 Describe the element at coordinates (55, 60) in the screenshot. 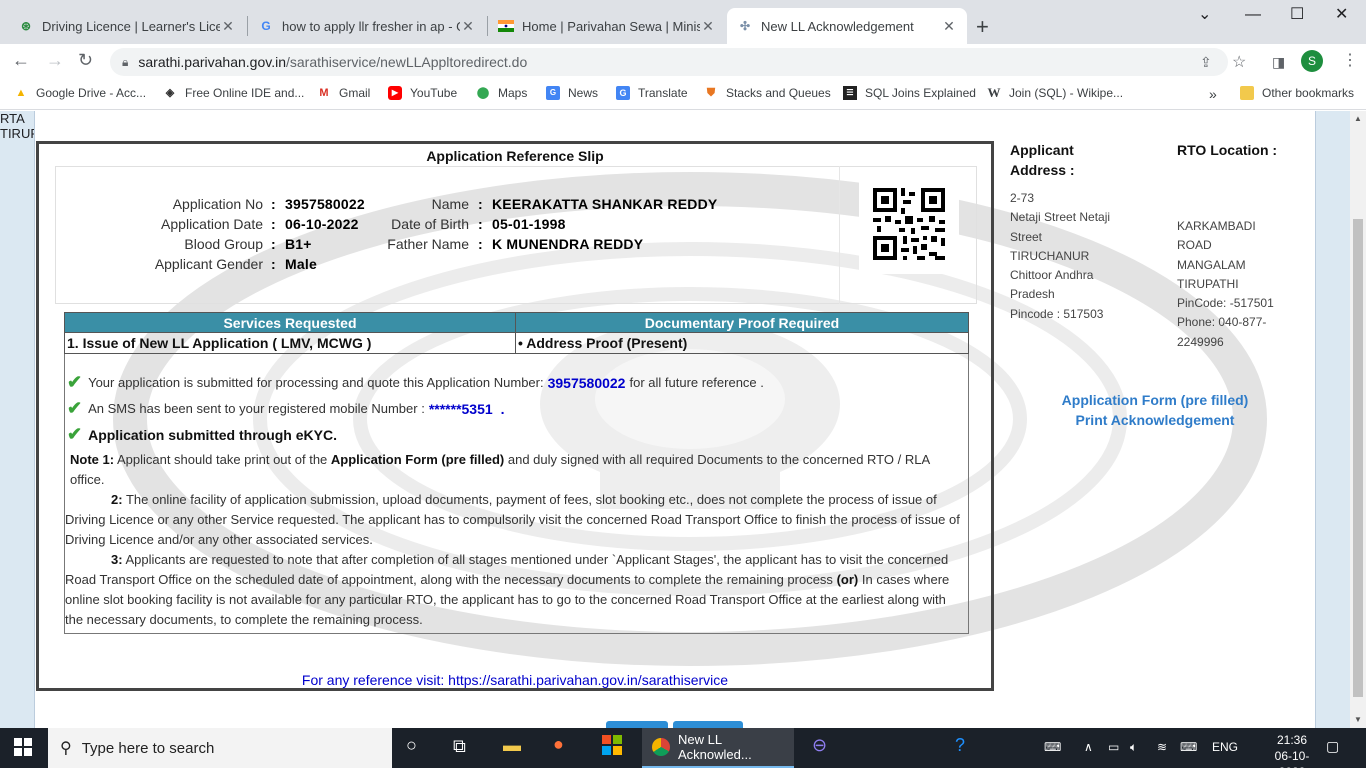

I see `forward-arrow-icon: →` at that location.